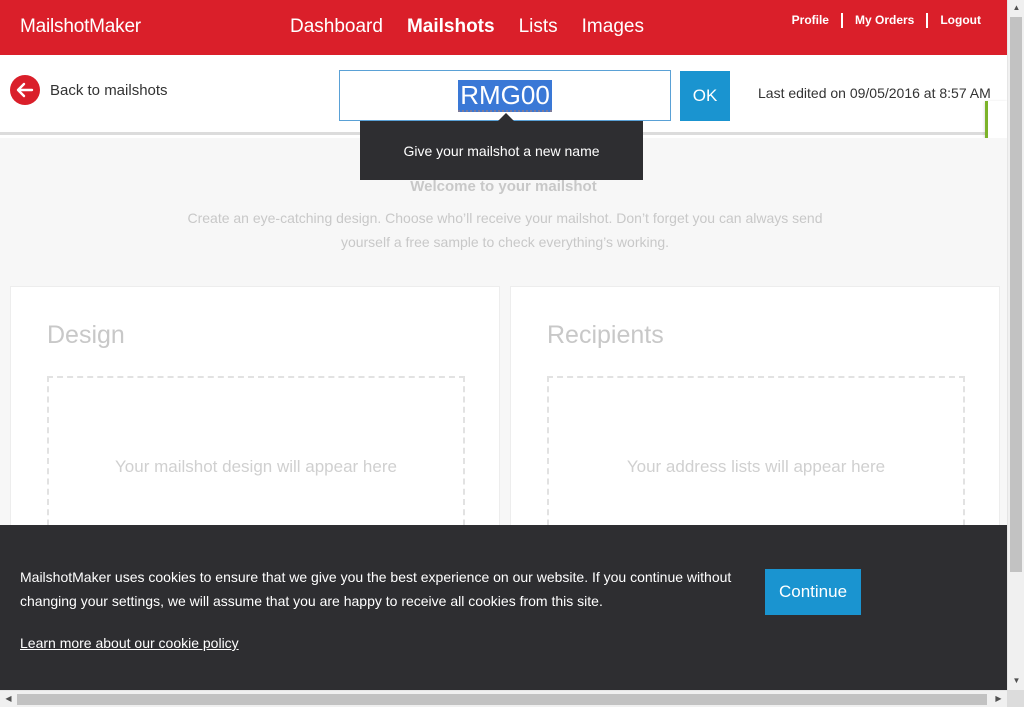 Image resolution: width=1024 pixels, height=707 pixels. I want to click on arrow-left-icon, so click(25, 90).